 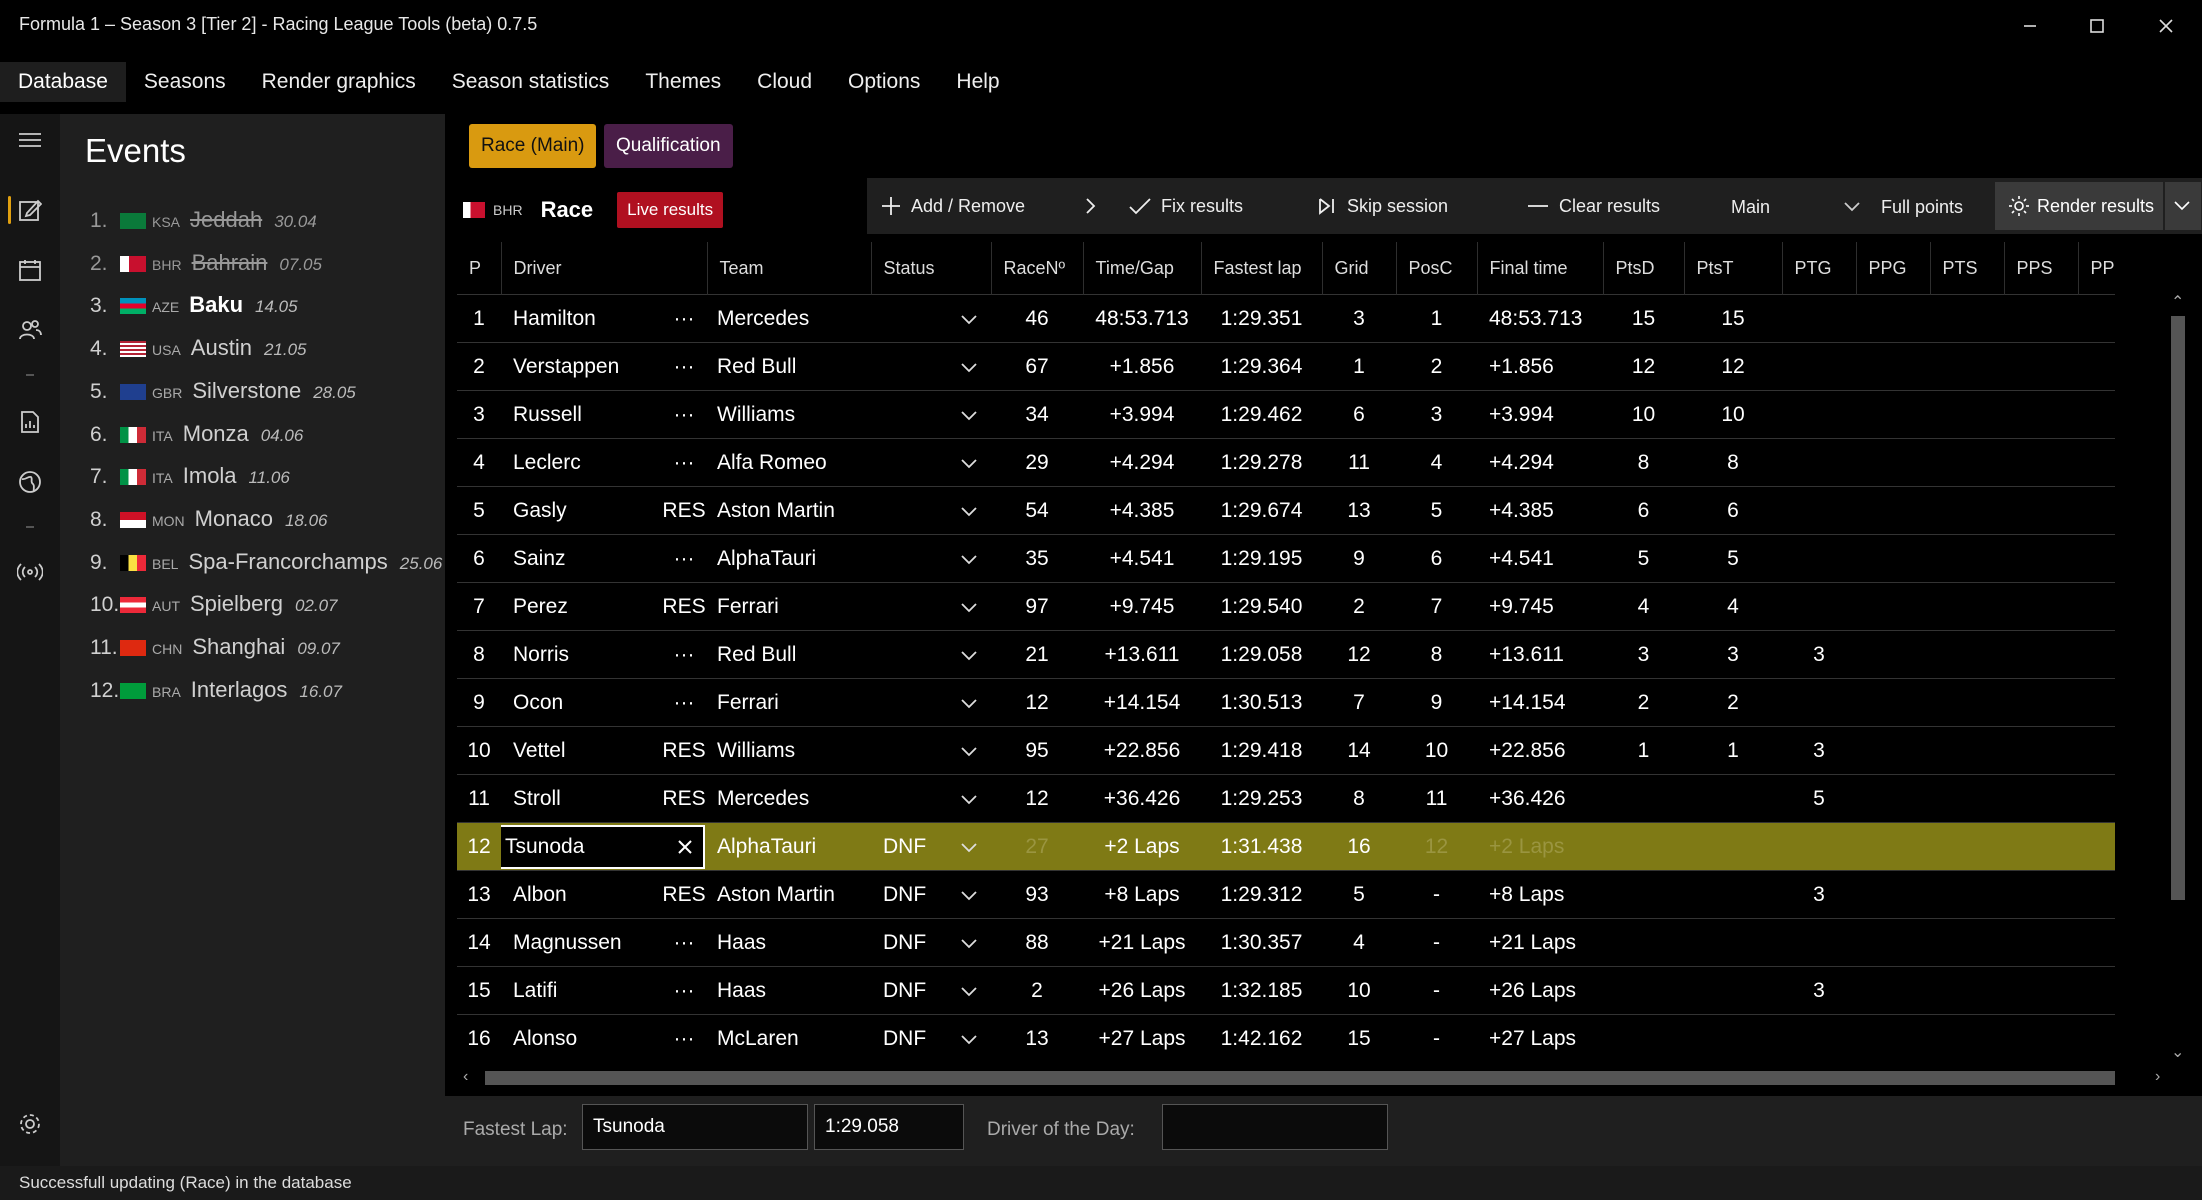 I want to click on race-number-cell: 27, so click(x=1037, y=846).